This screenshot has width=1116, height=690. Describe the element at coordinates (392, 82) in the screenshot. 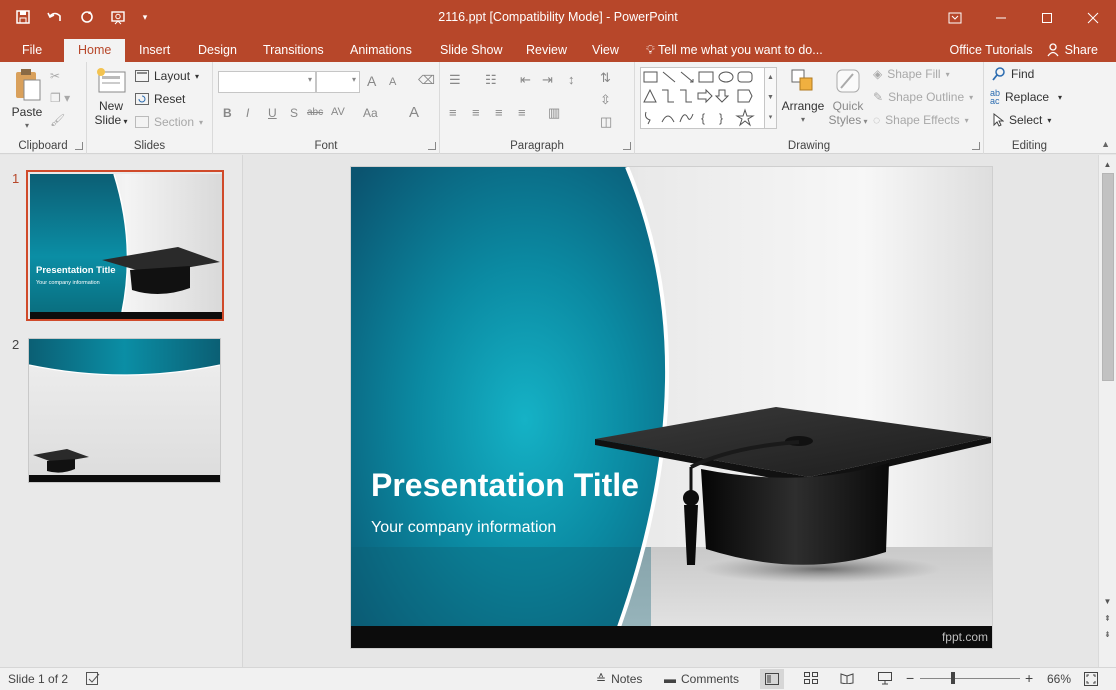

I see `shrink-font-icon: A` at that location.